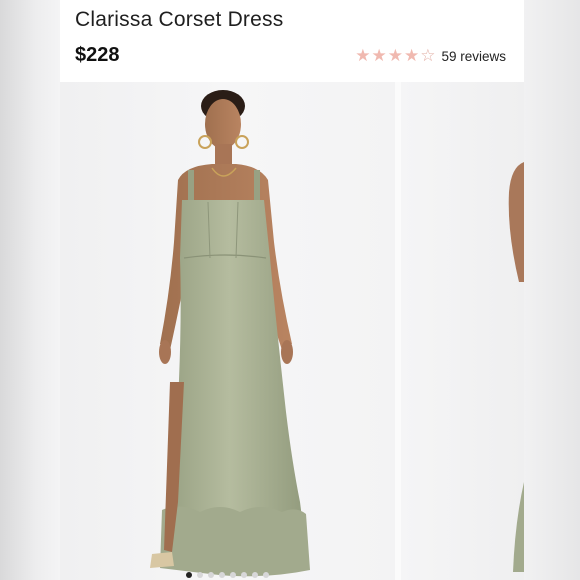 This screenshot has height=580, width=580. What do you see at coordinates (227, 575) in the screenshot?
I see `gallery-pagination` at bounding box center [227, 575].